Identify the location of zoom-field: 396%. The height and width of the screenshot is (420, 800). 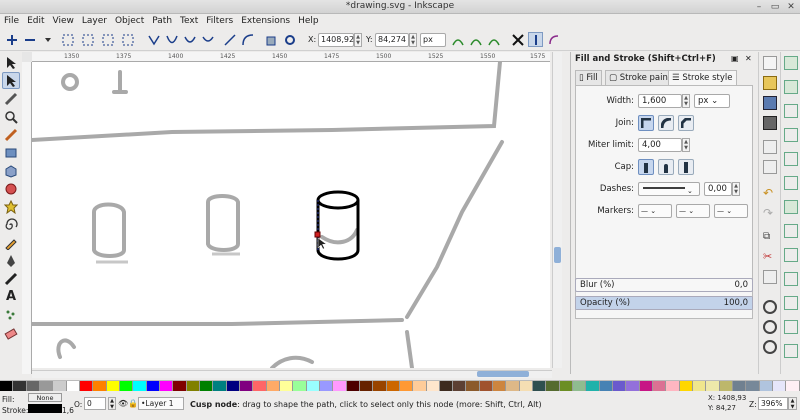
(773, 403).